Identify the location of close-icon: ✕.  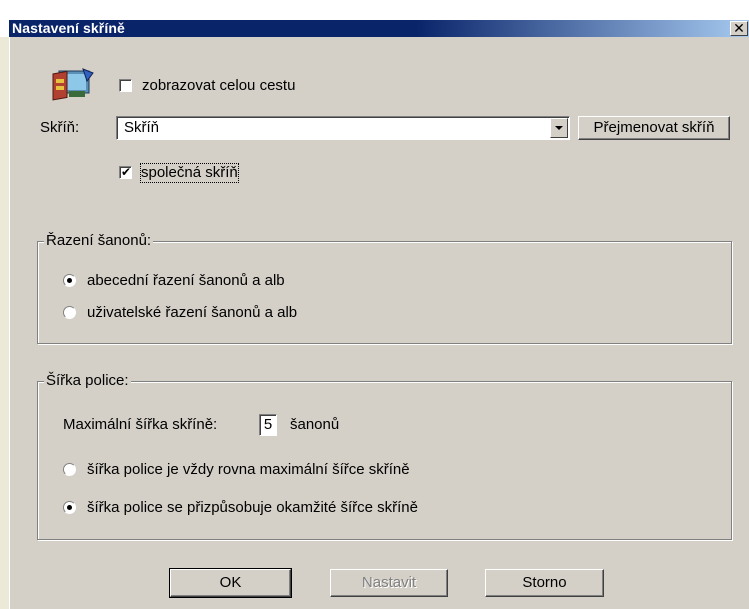
(739, 28).